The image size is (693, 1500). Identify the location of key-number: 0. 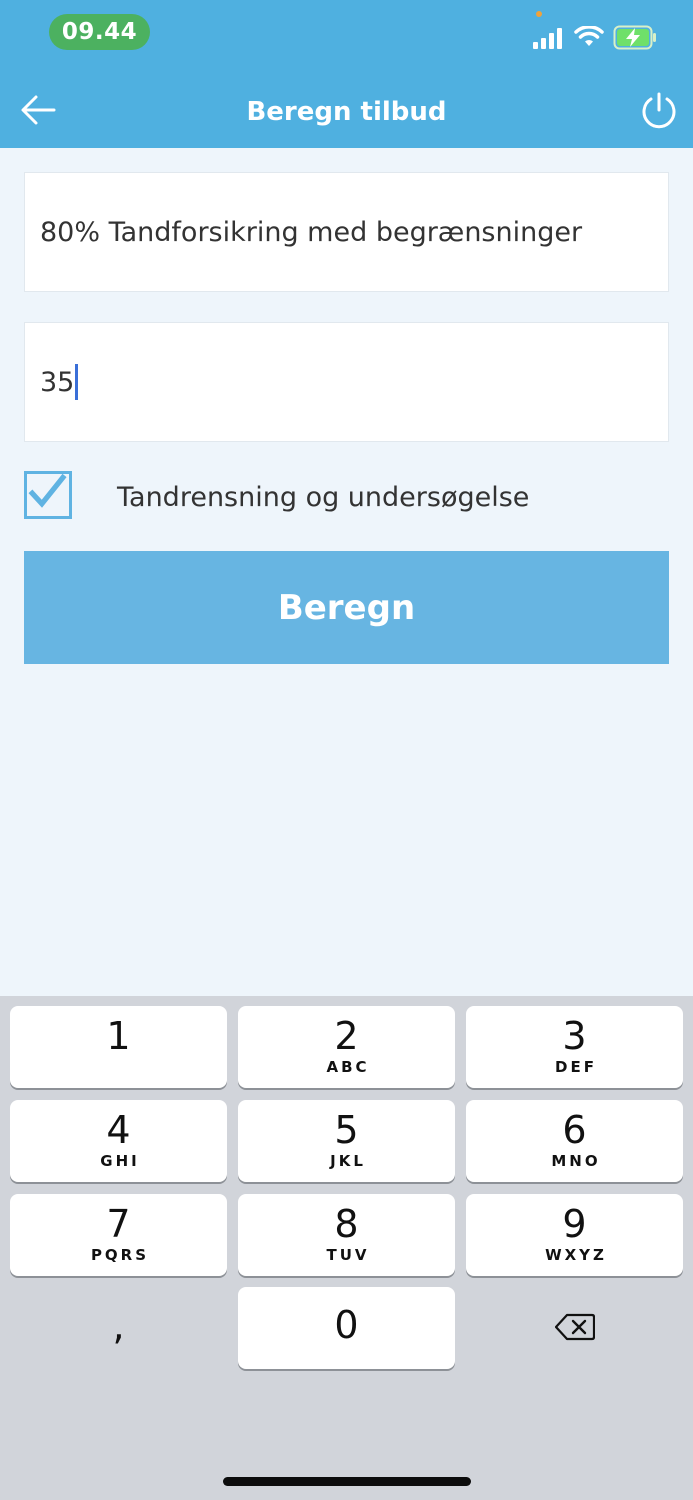
(346, 1325).